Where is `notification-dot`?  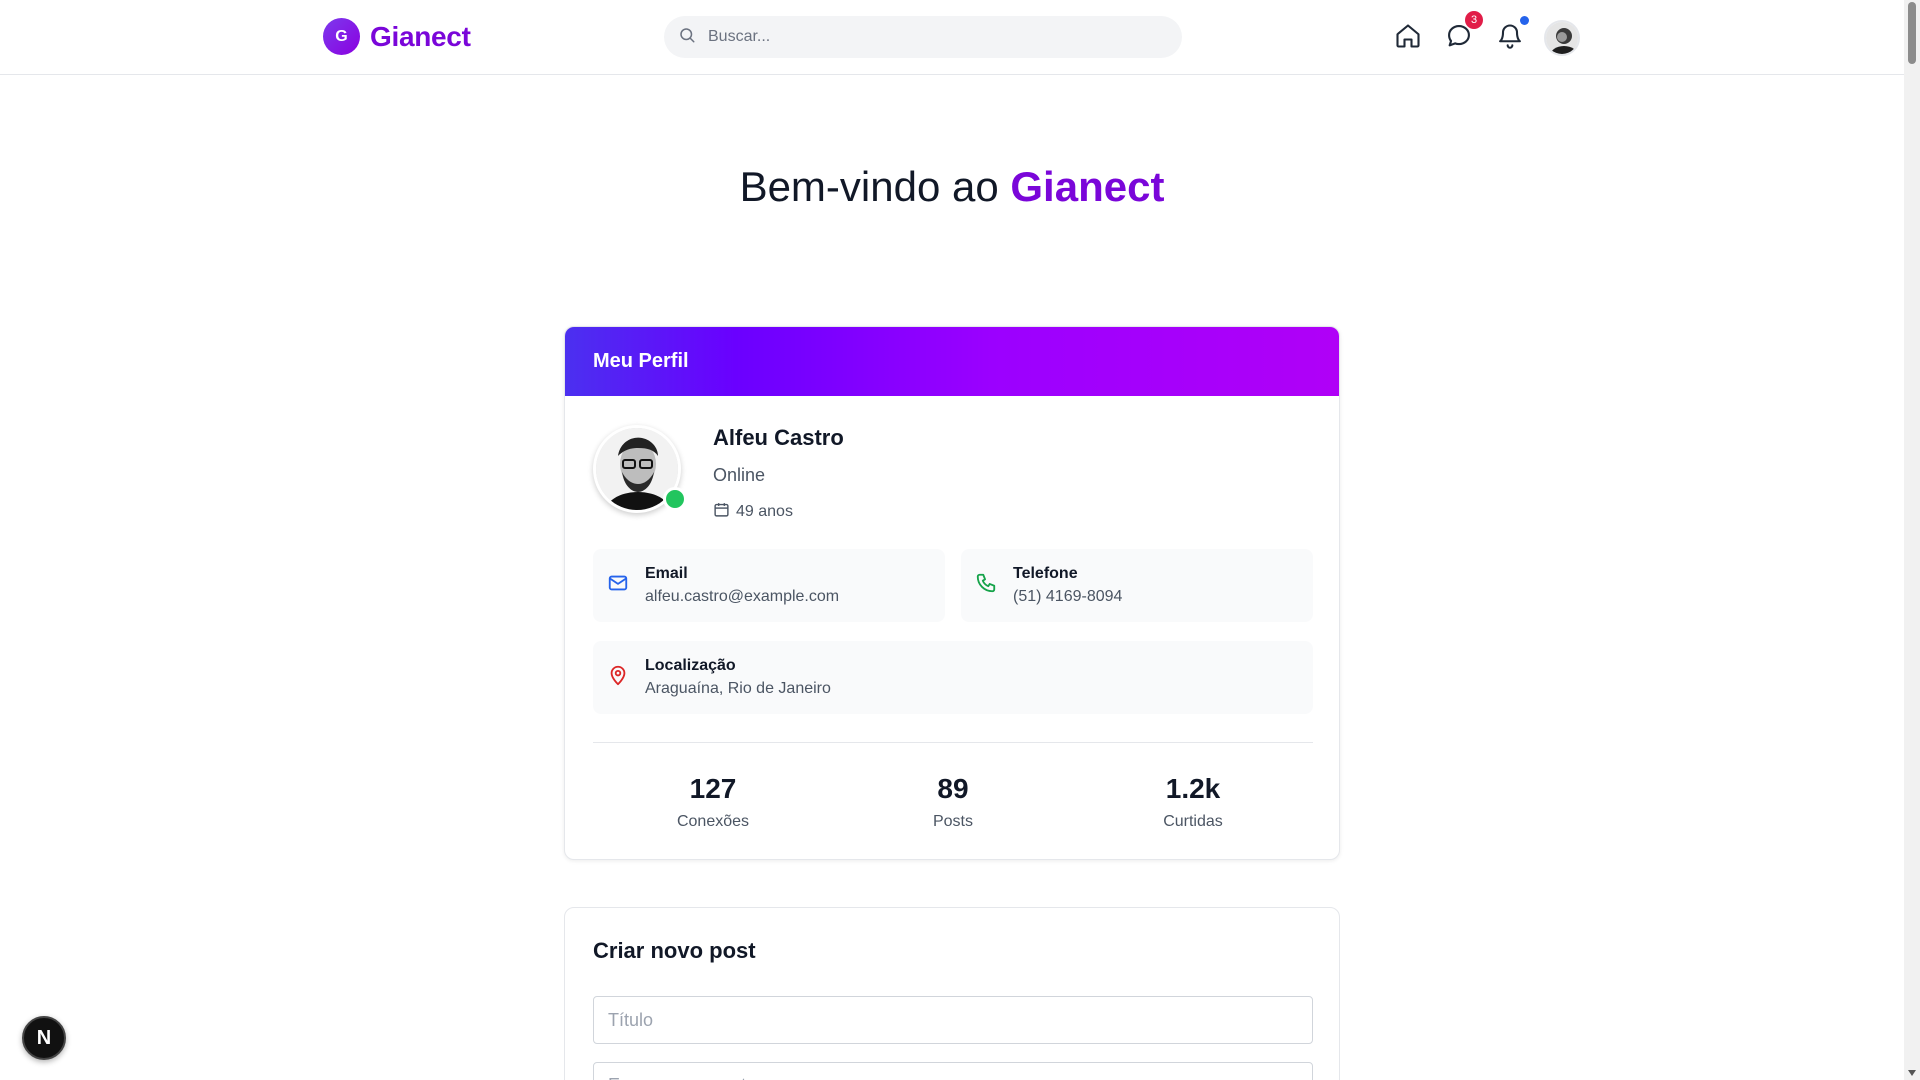 notification-dot is located at coordinates (1524, 20).